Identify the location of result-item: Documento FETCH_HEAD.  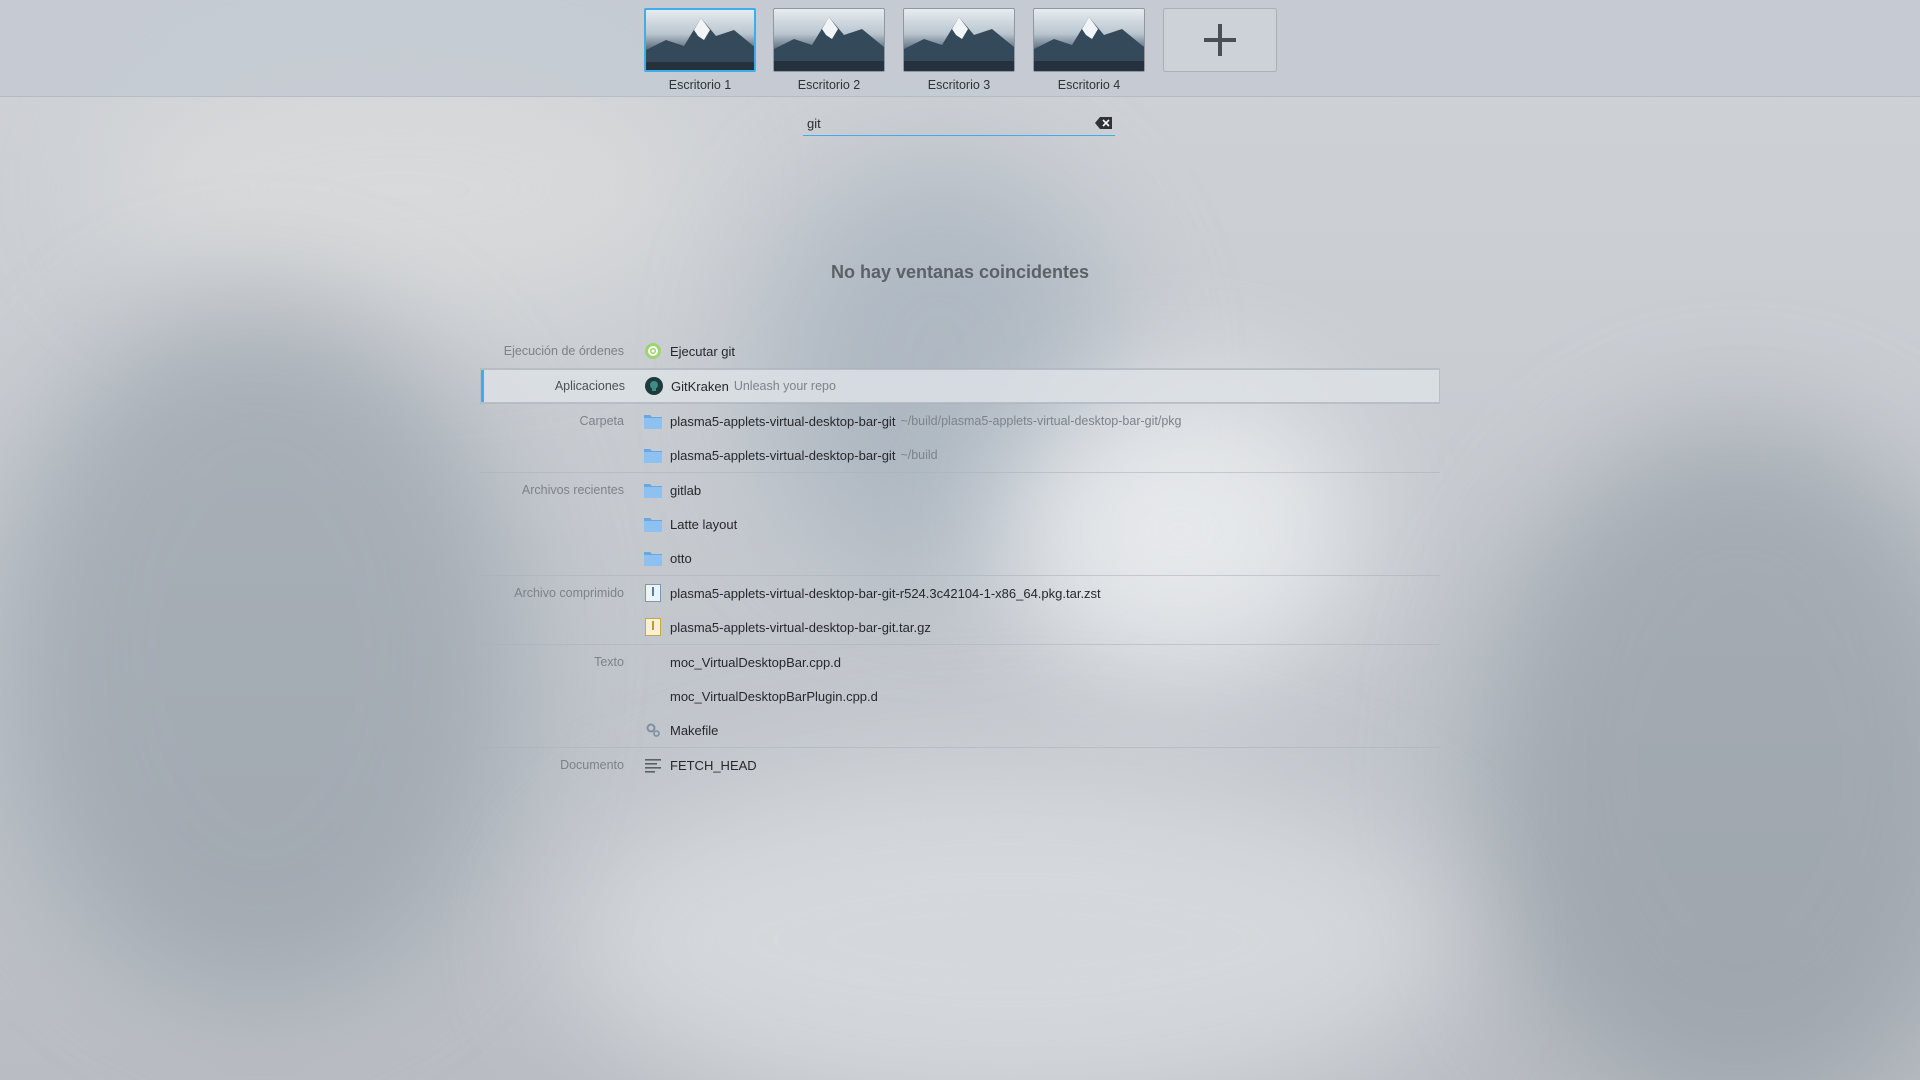
(960, 765).